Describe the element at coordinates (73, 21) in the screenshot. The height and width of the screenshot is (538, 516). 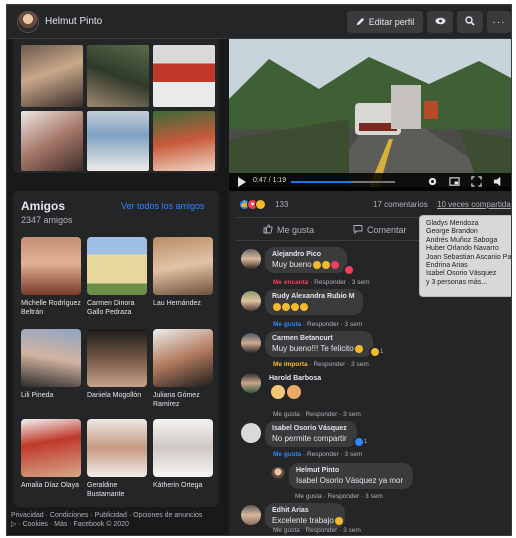
I see `profile-name: Helmut Pinto` at that location.